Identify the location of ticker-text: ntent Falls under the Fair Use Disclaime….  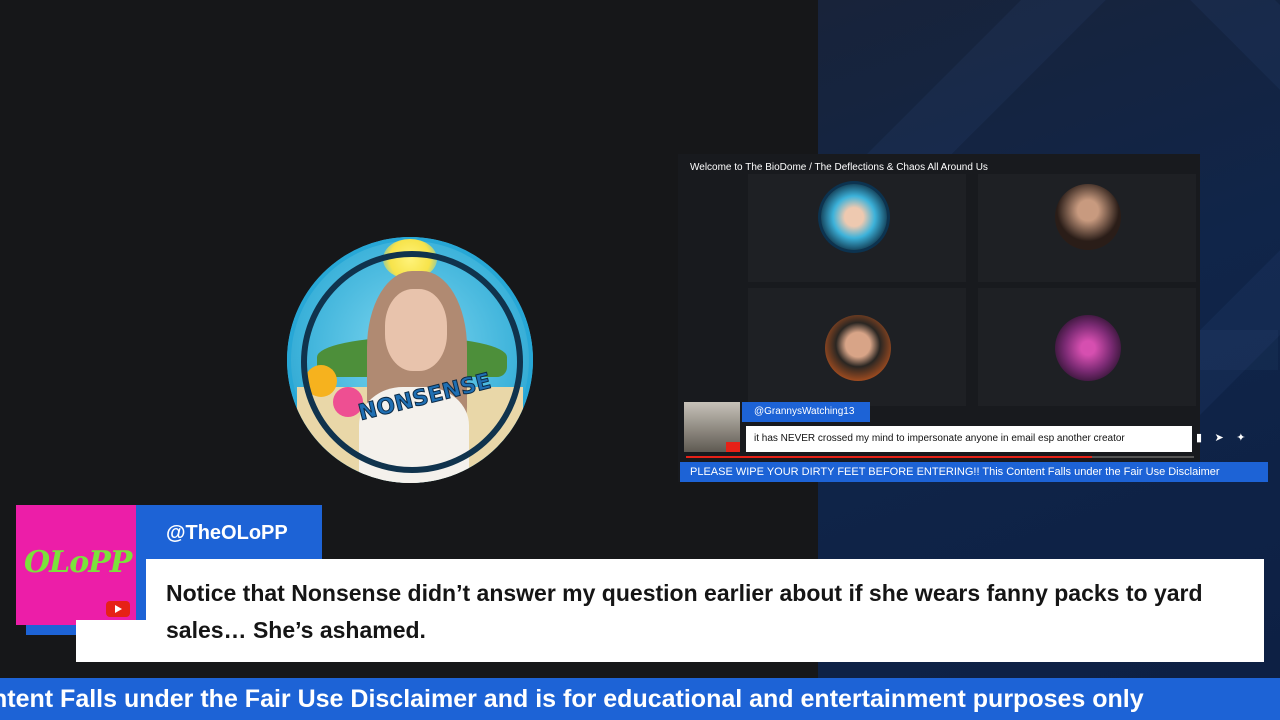
(572, 699).